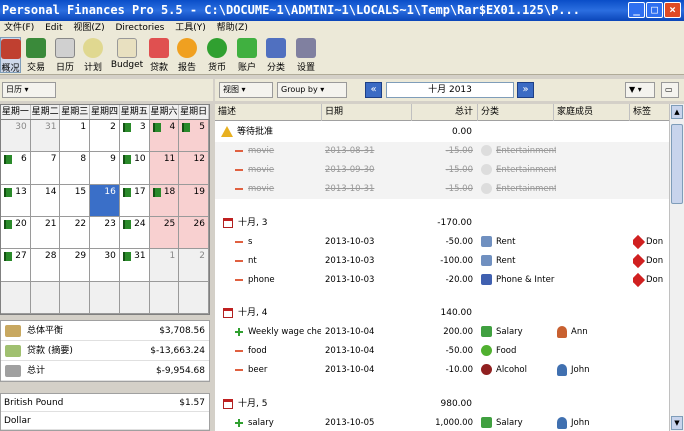 This screenshot has height=431, width=684. I want to click on menu-file: 文件(F), so click(19, 28).